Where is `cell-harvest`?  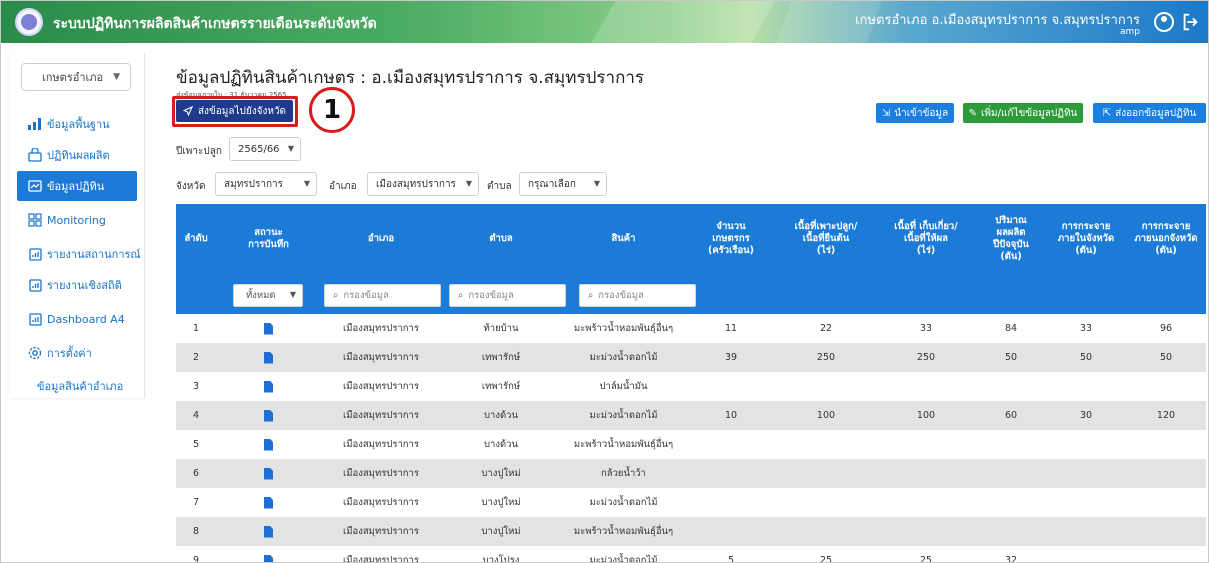
cell-harvest is located at coordinates (926, 502).